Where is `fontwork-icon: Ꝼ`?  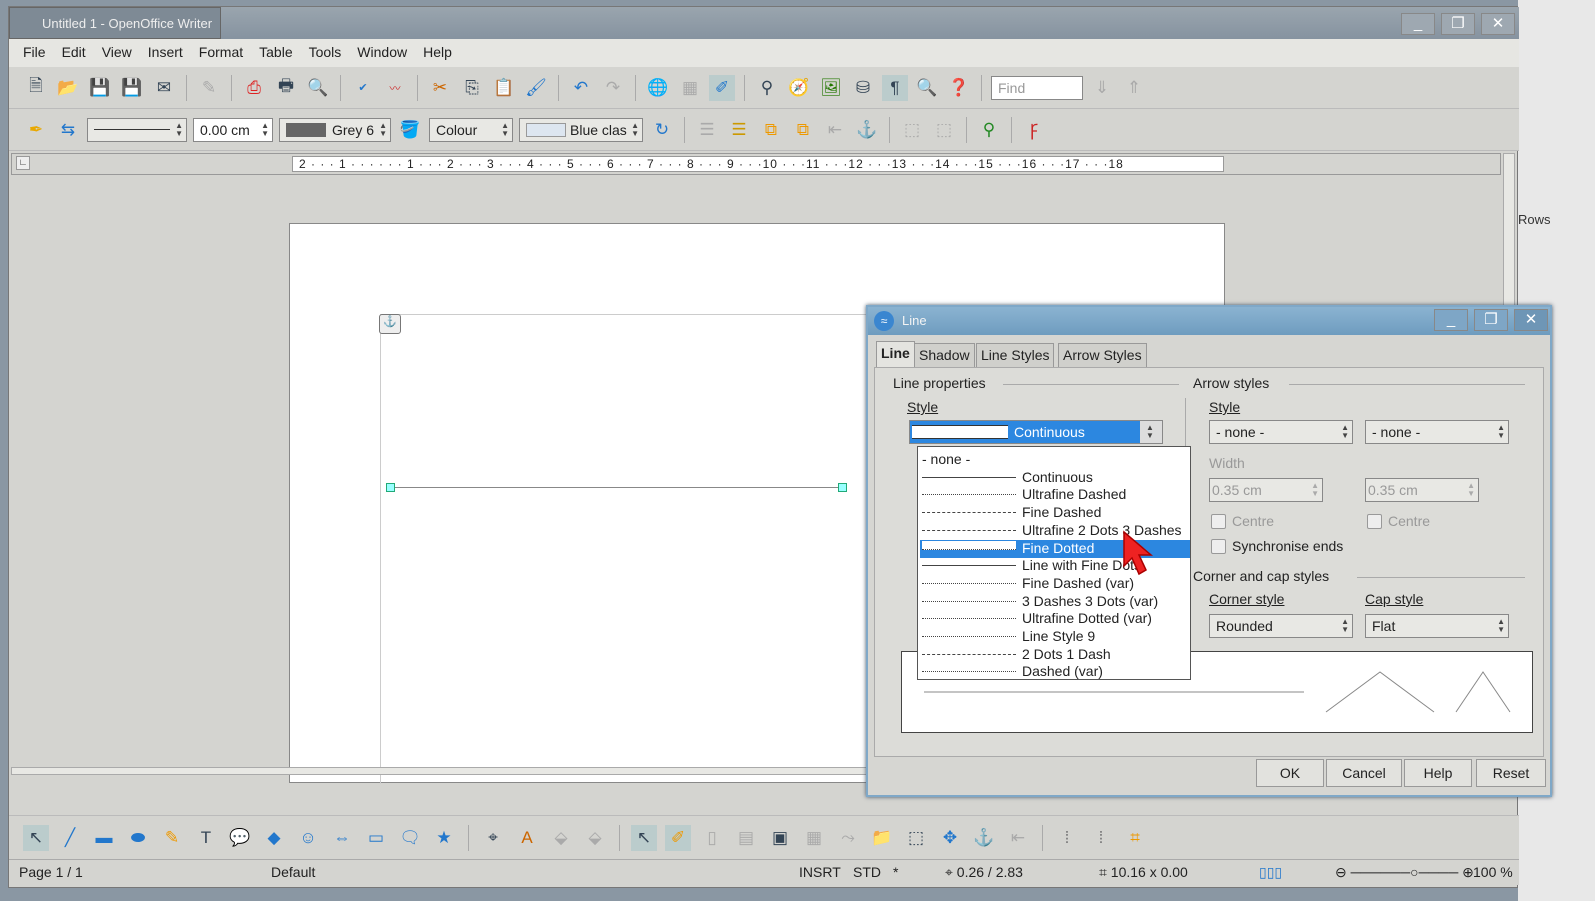
fontwork-icon: Ꝼ is located at coordinates (1034, 130).